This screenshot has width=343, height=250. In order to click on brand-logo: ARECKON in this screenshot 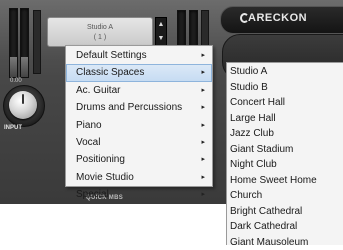, I will do `click(277, 18)`.